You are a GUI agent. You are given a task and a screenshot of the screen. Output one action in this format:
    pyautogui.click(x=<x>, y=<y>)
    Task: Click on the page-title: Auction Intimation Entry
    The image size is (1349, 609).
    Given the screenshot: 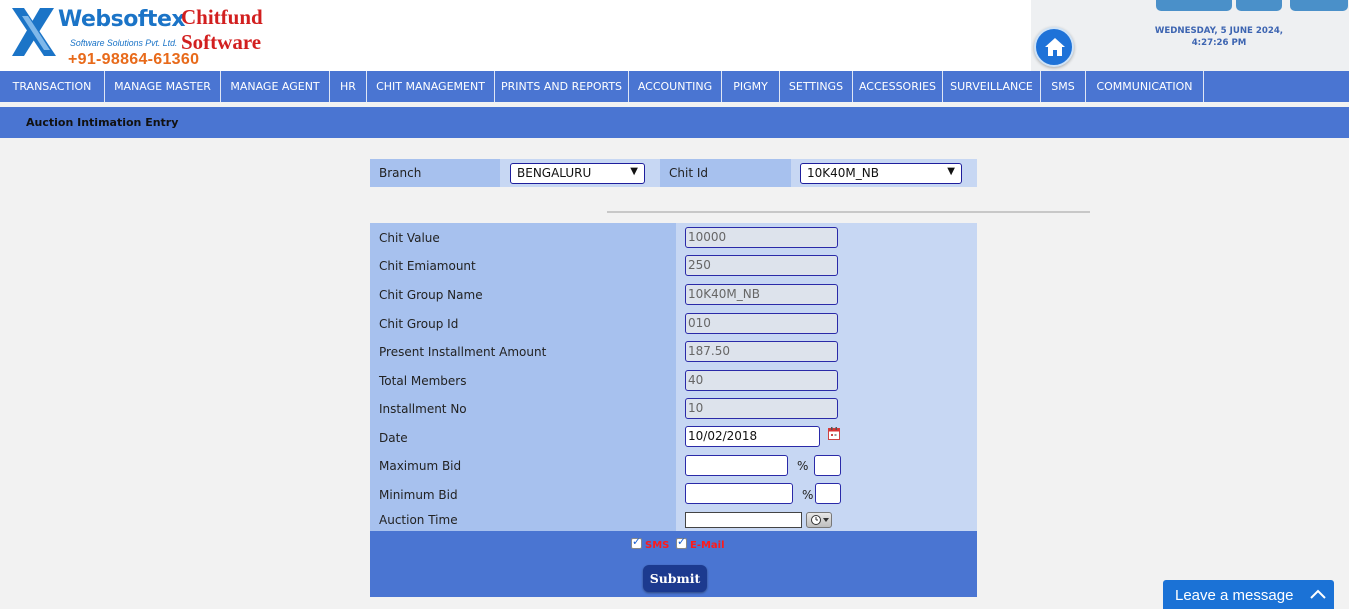 What is the action you would take?
    pyautogui.click(x=102, y=122)
    